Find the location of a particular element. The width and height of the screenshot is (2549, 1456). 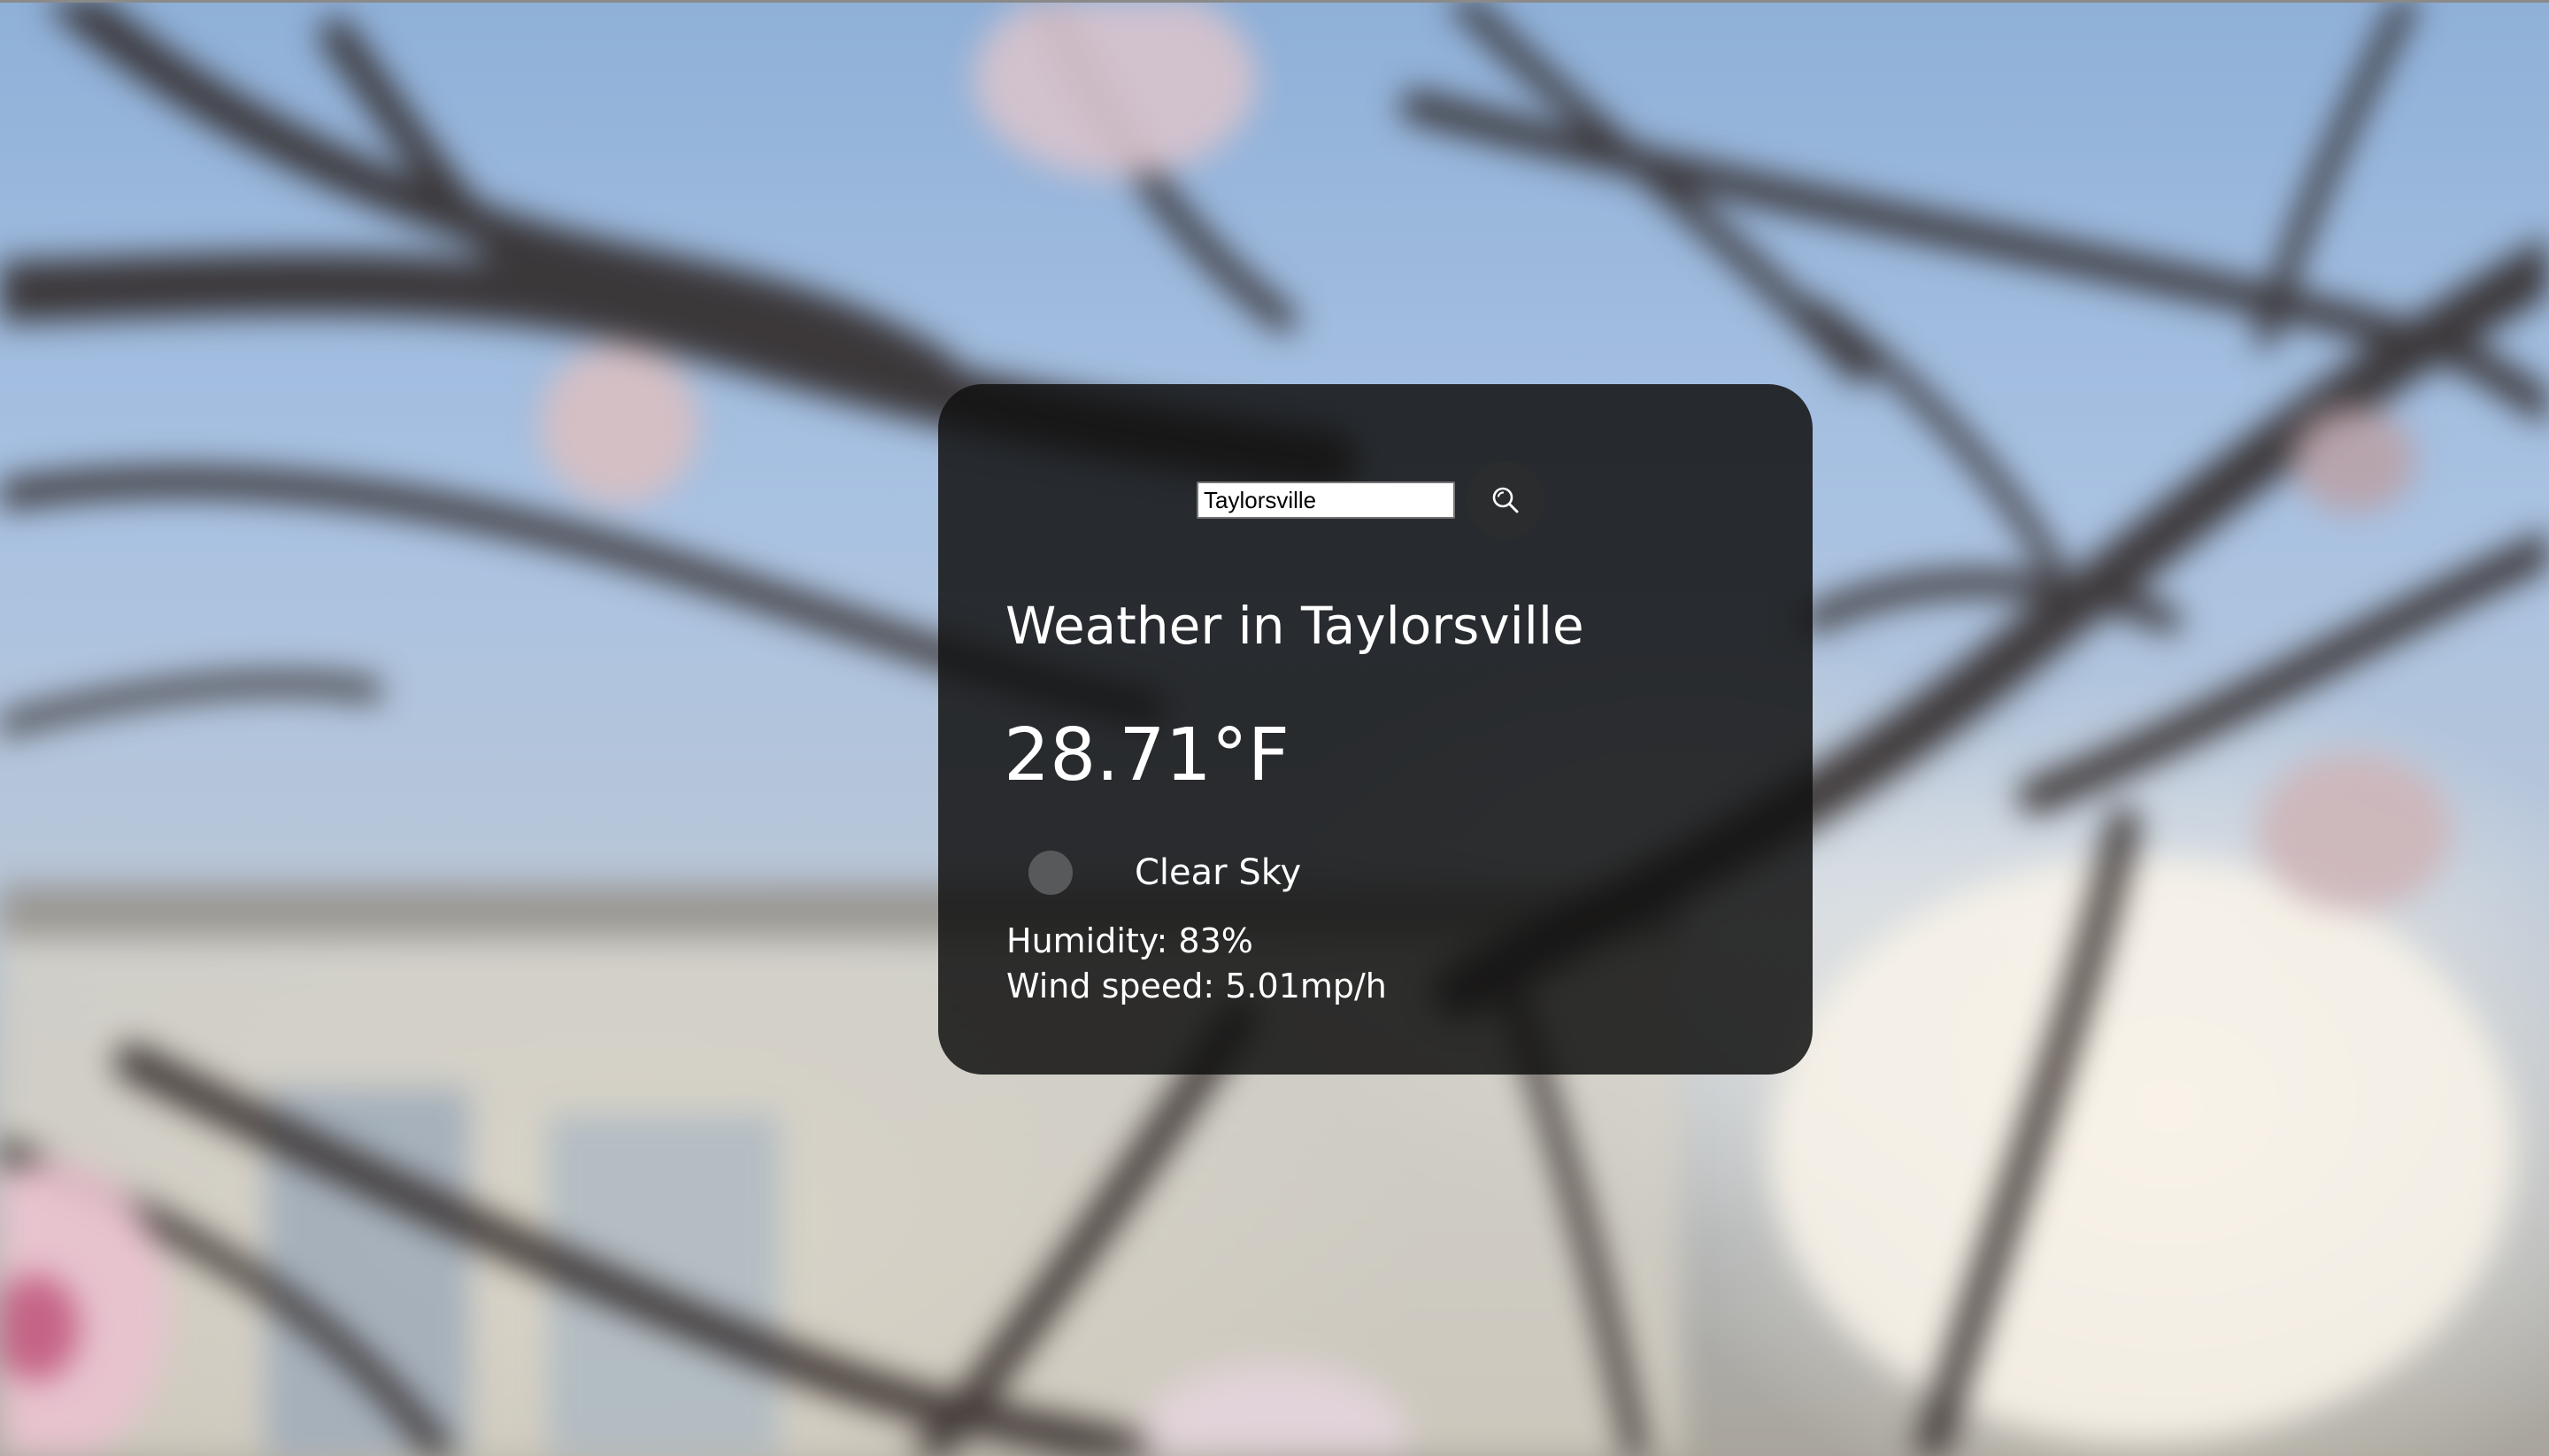

description-text: Clear Sky is located at coordinates (1218, 872).